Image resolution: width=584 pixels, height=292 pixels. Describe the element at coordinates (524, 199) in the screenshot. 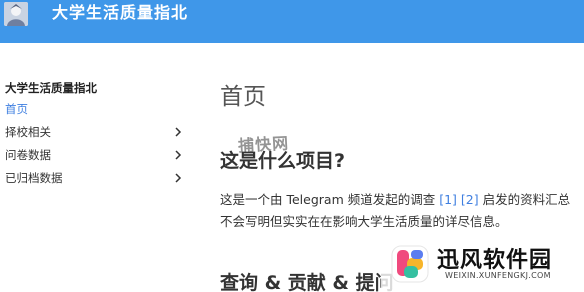

I see `intro-text: 启发的资料汇总` at that location.